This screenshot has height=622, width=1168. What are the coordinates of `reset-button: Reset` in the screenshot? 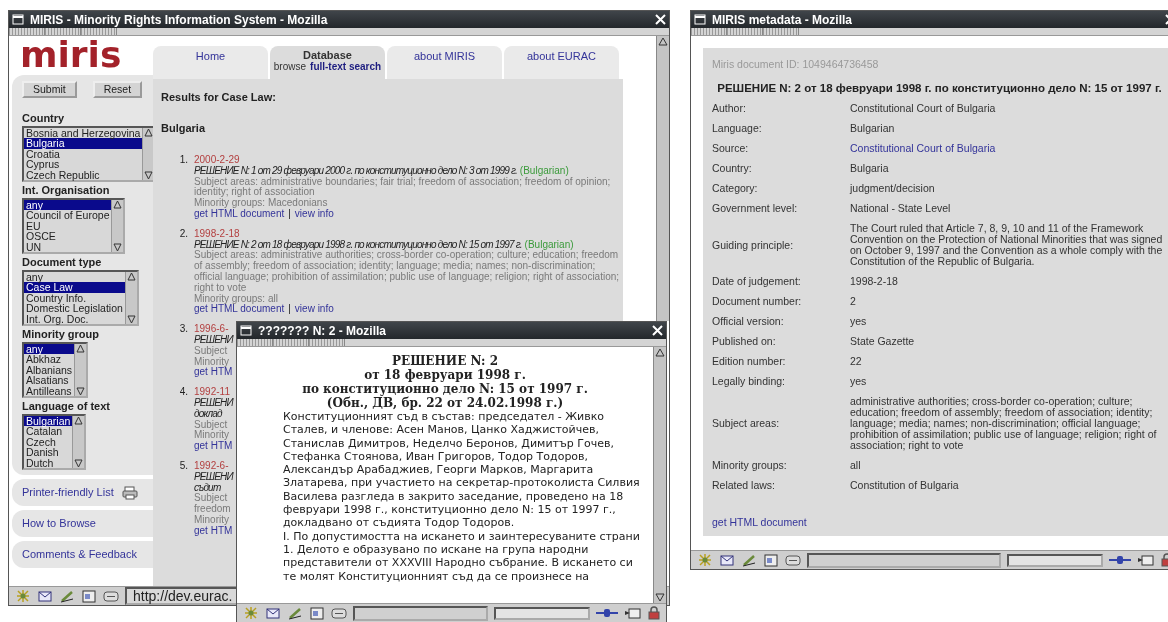 It's located at (117, 89).